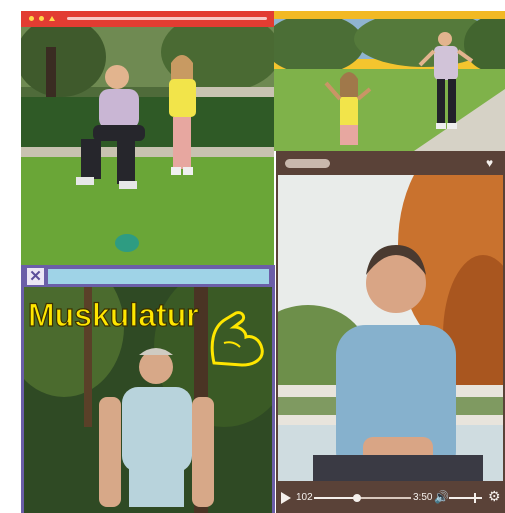  I want to click on heart-icon: ♥, so click(489, 163).